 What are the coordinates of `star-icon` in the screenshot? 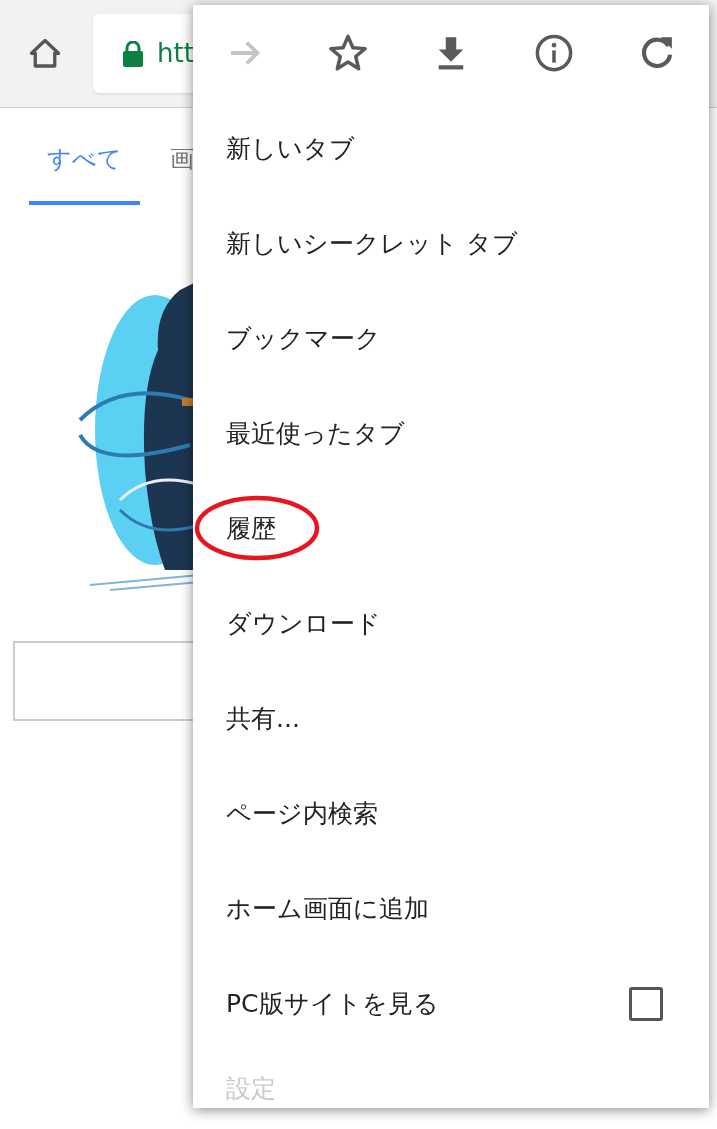 It's located at (347, 53).